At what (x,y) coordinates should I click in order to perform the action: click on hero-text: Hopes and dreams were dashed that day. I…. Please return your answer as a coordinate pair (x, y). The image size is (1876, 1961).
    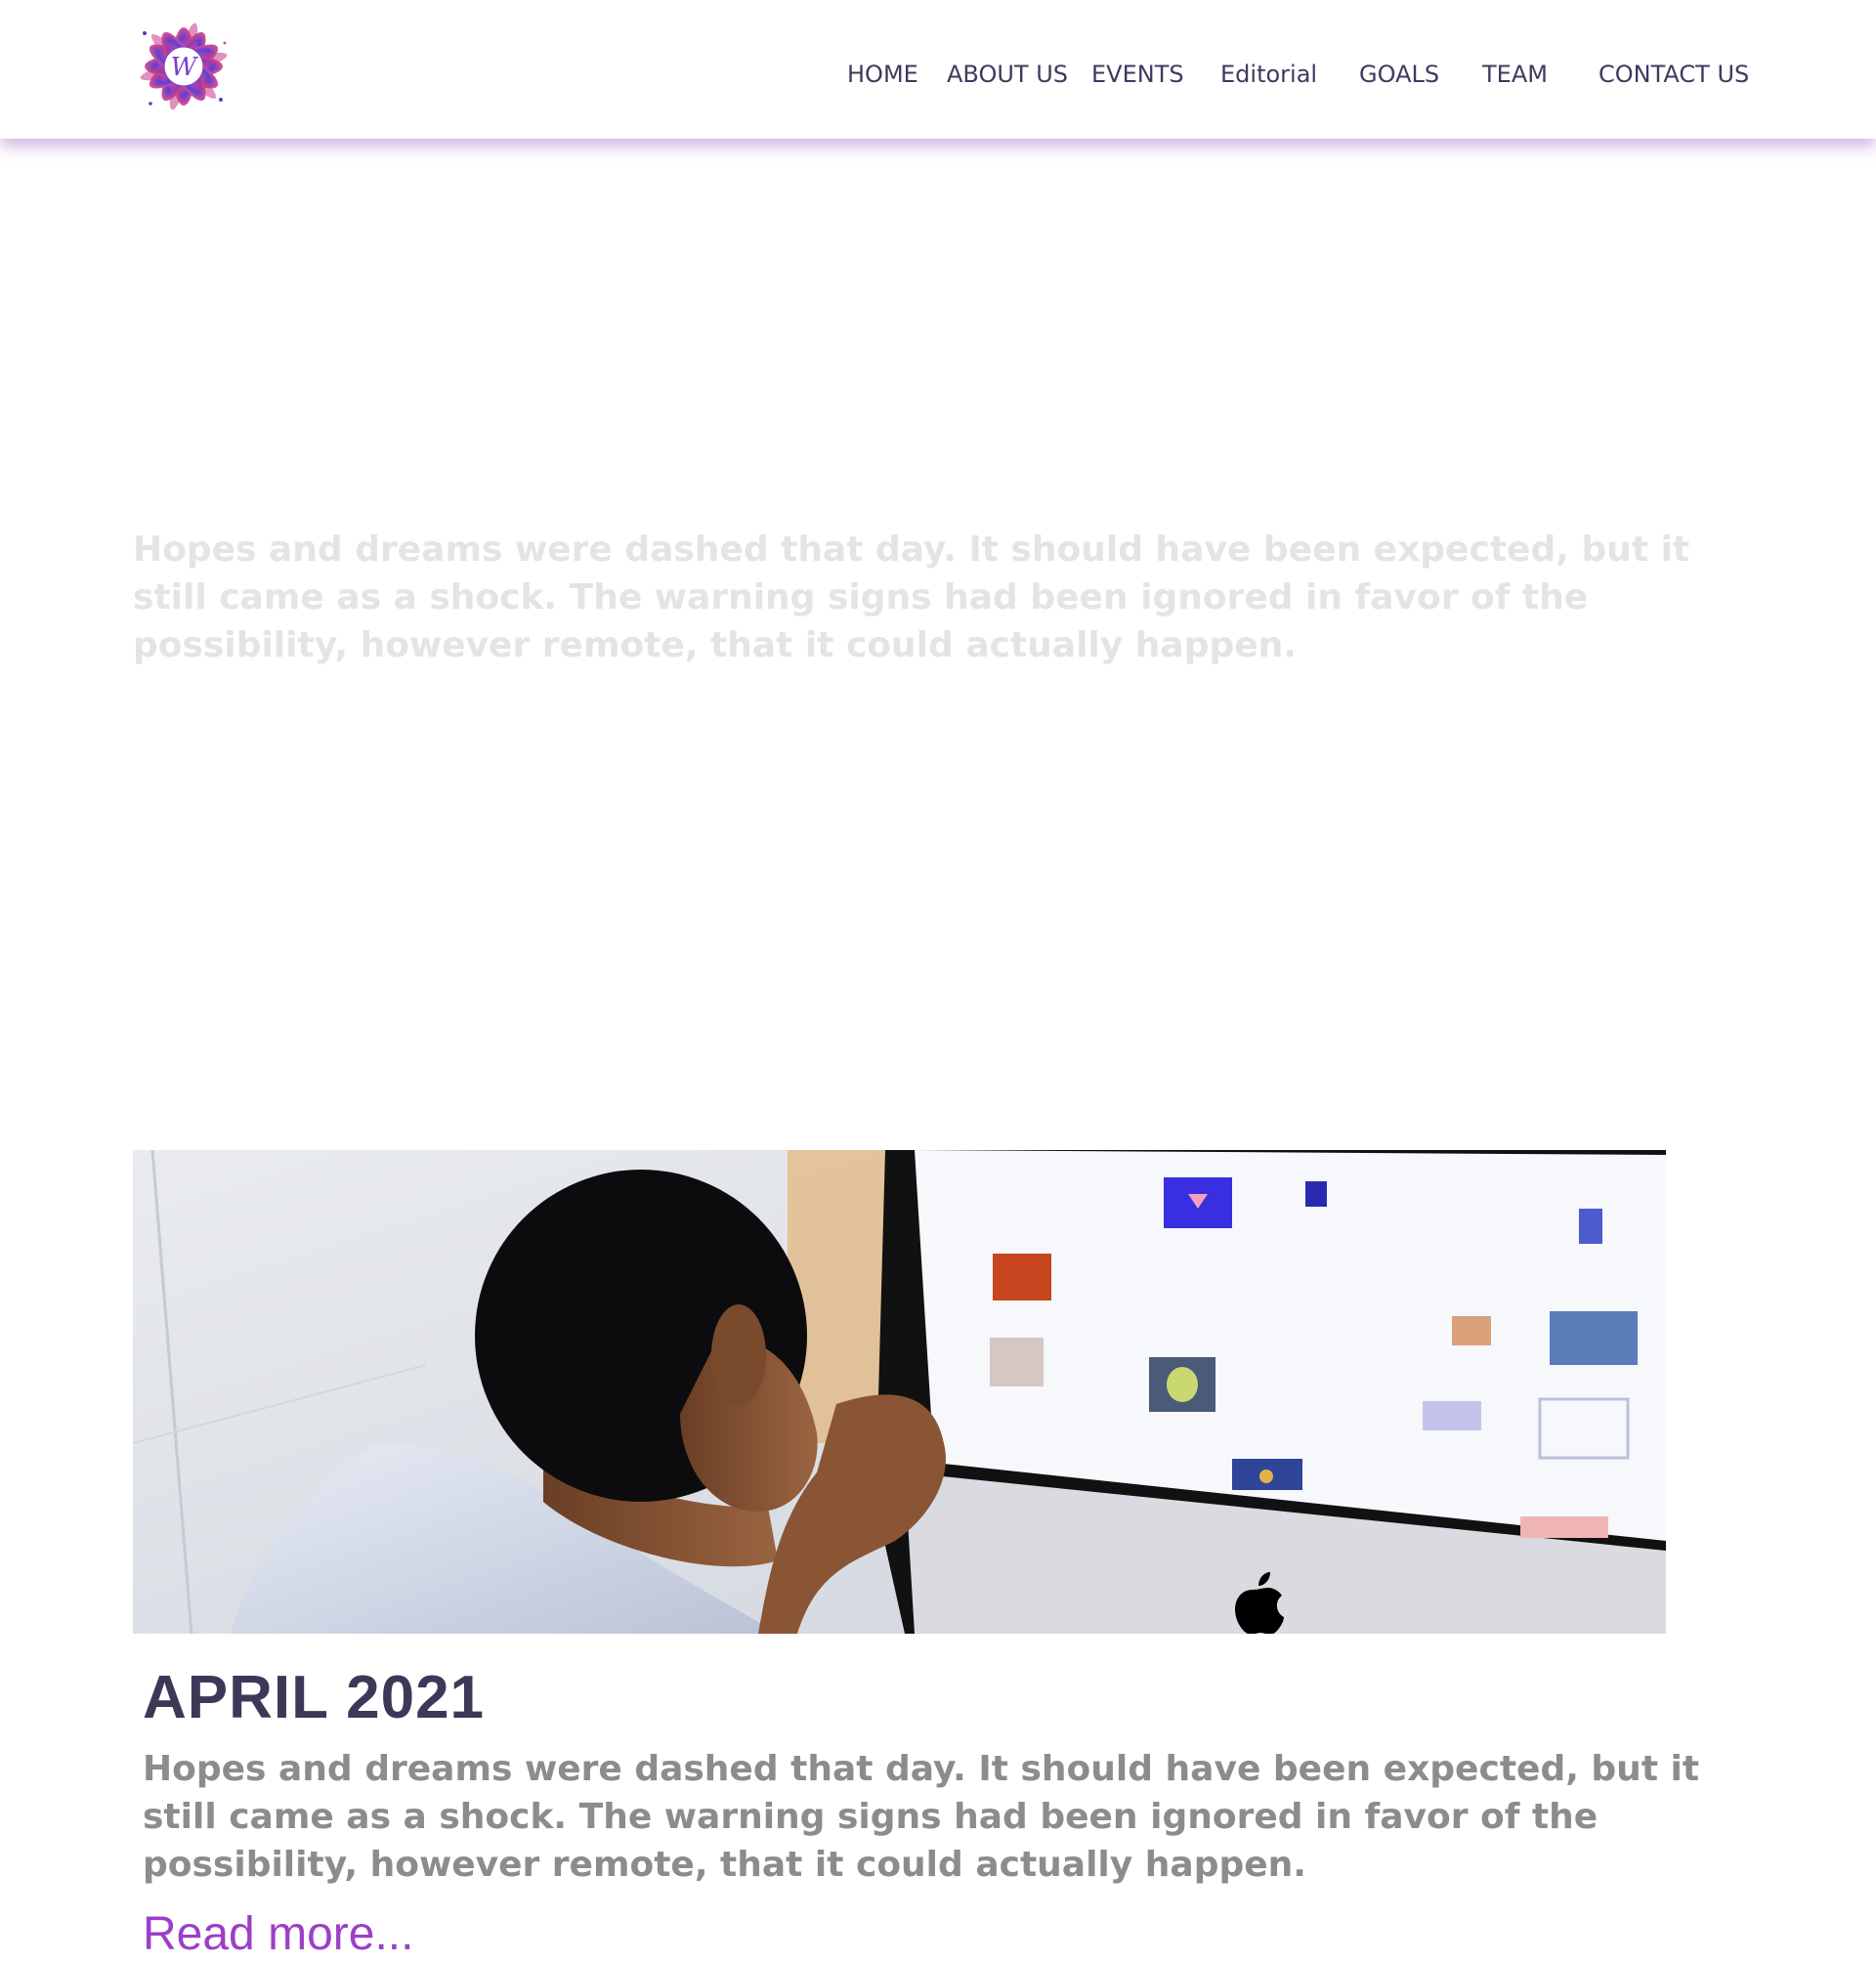
    Looking at the image, I should click on (911, 598).